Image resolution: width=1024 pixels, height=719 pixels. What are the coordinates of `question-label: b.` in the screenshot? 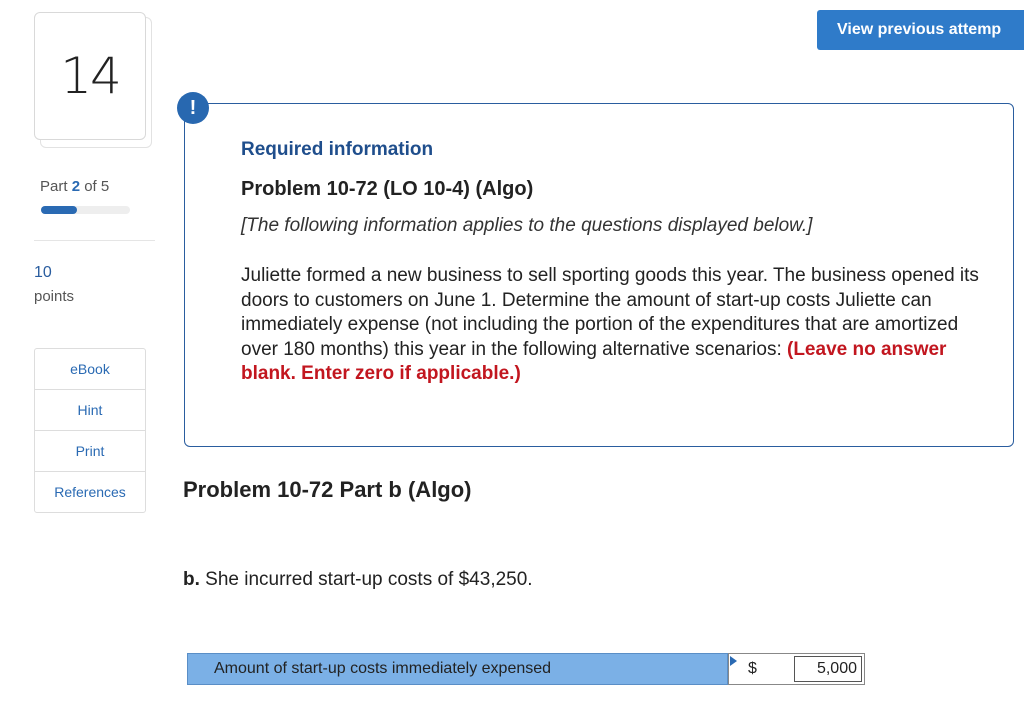 It's located at (191, 579).